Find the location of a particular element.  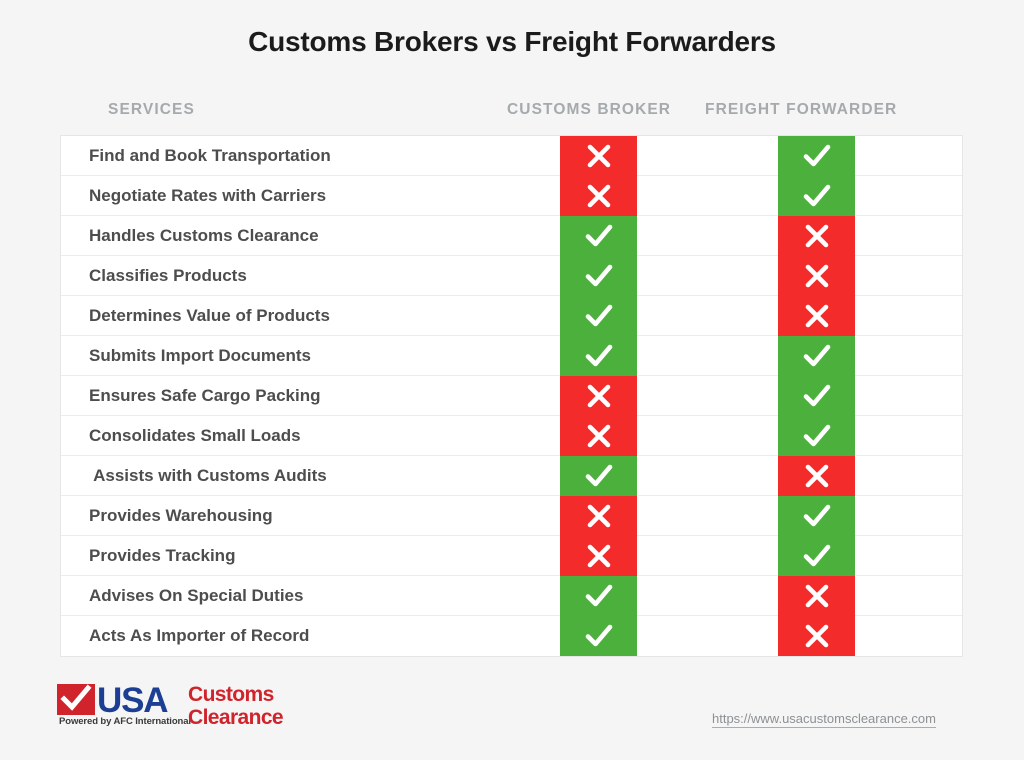

service-label: Classifies Products is located at coordinates (168, 275).